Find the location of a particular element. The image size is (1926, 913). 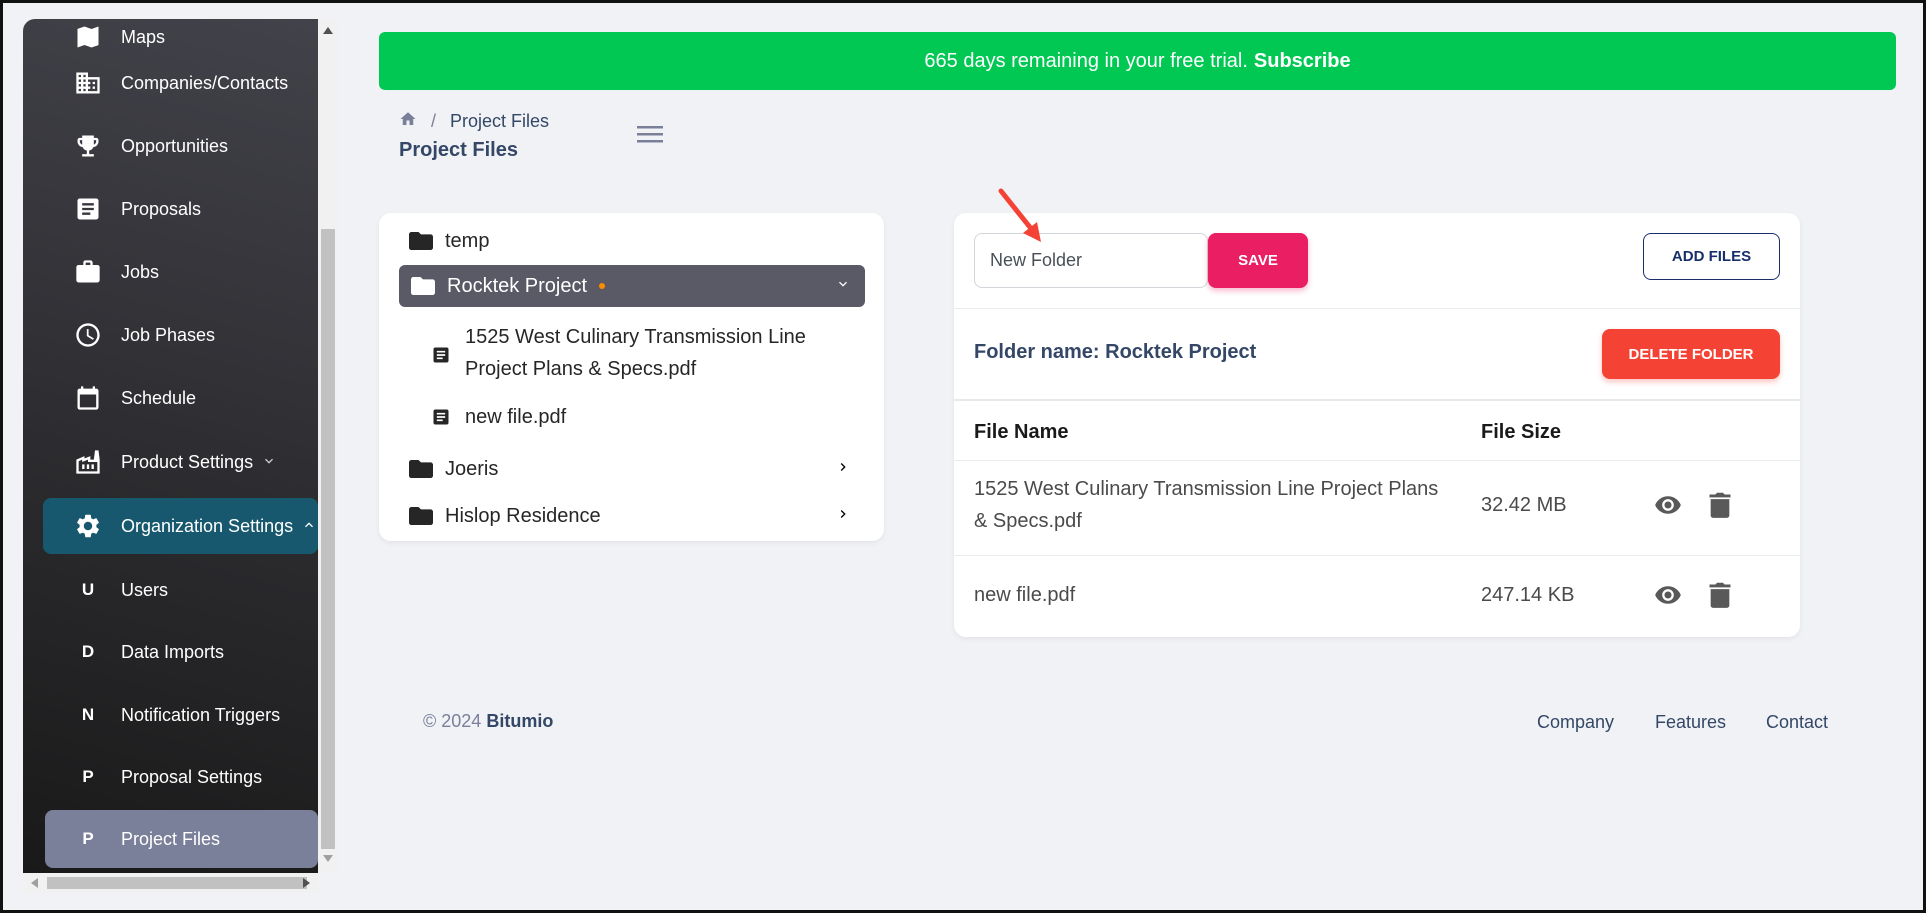

sidebar-item-label: Maps is located at coordinates (143, 36).